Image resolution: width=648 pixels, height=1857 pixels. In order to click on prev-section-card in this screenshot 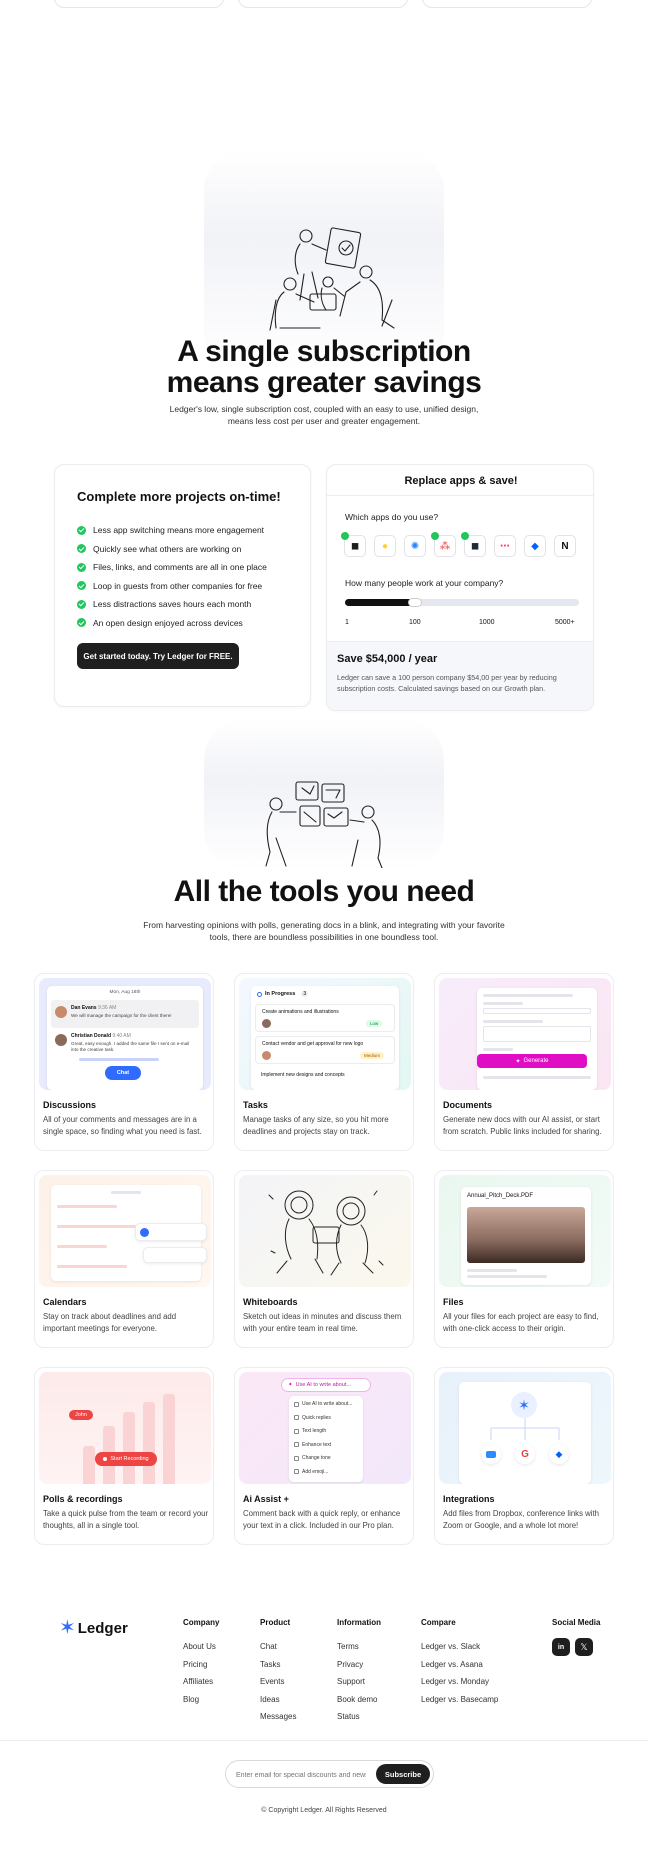, I will do `click(323, 4)`.